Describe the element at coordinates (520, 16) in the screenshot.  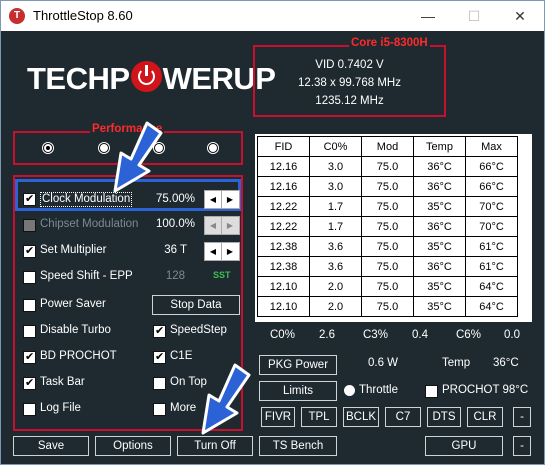
I see `close-button: ✕` at that location.